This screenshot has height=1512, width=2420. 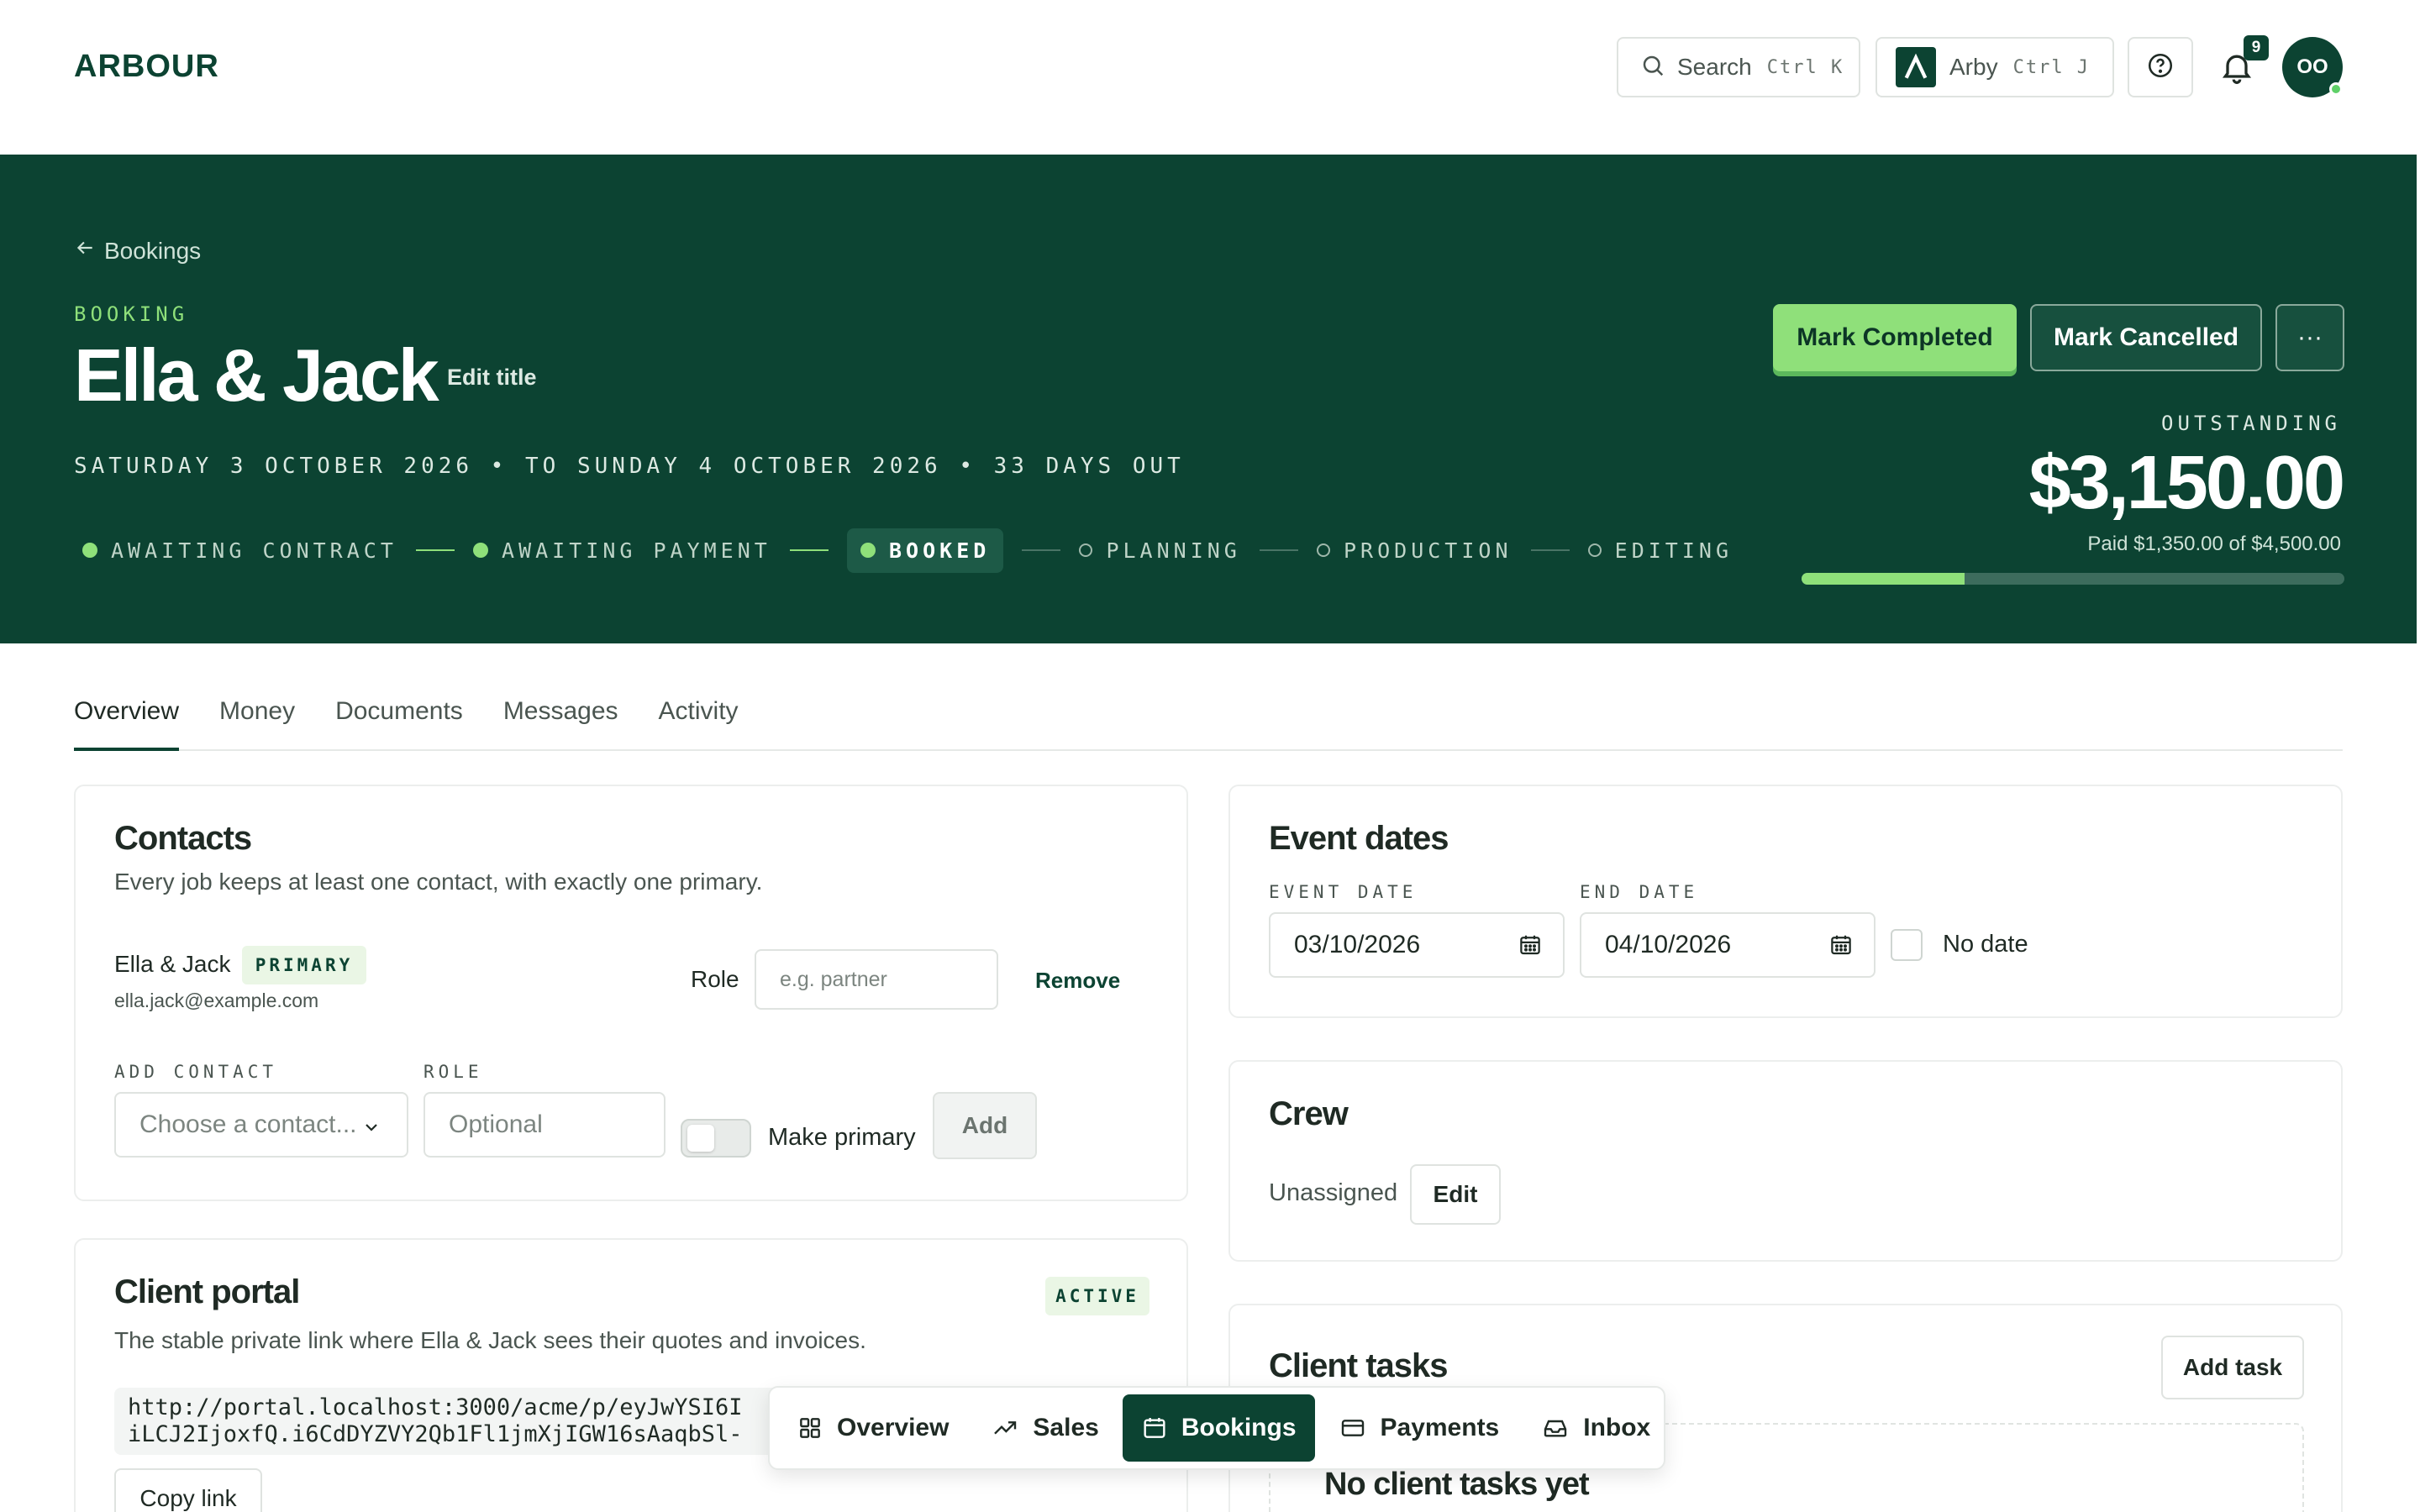 I want to click on nav-item-label: Inbox, so click(x=1617, y=1427).